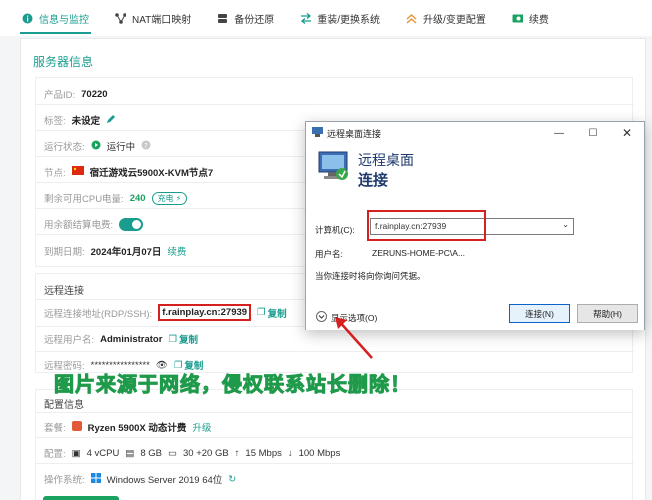 Image resolution: width=652 pixels, height=500 pixels. What do you see at coordinates (178, 198) in the screenshot?
I see `lightning-icon: ⚡` at bounding box center [178, 198].